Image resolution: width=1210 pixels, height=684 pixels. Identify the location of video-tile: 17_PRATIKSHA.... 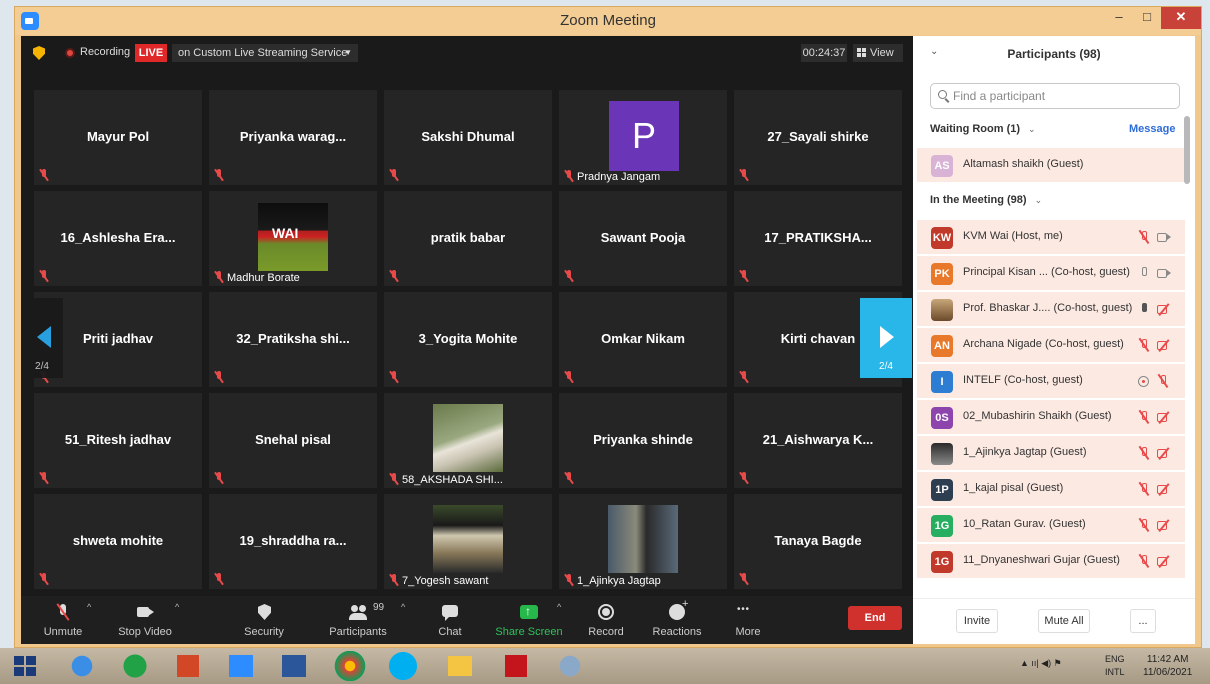
(818, 238).